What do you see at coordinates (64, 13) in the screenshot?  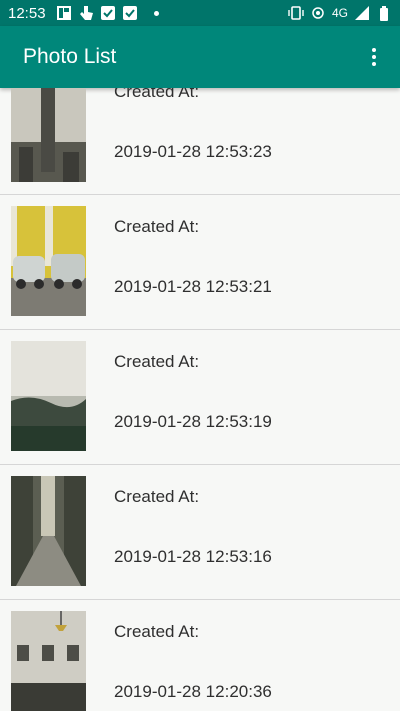 I see `flipboard-icon` at bounding box center [64, 13].